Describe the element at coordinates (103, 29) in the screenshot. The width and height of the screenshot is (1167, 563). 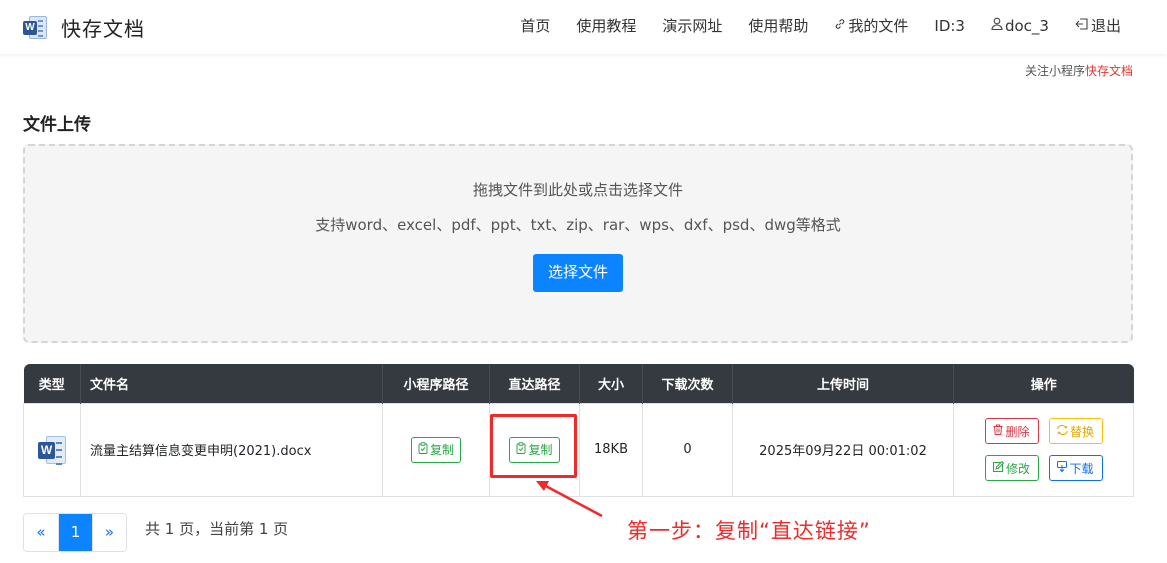
I see `app-name: 快存文档` at that location.